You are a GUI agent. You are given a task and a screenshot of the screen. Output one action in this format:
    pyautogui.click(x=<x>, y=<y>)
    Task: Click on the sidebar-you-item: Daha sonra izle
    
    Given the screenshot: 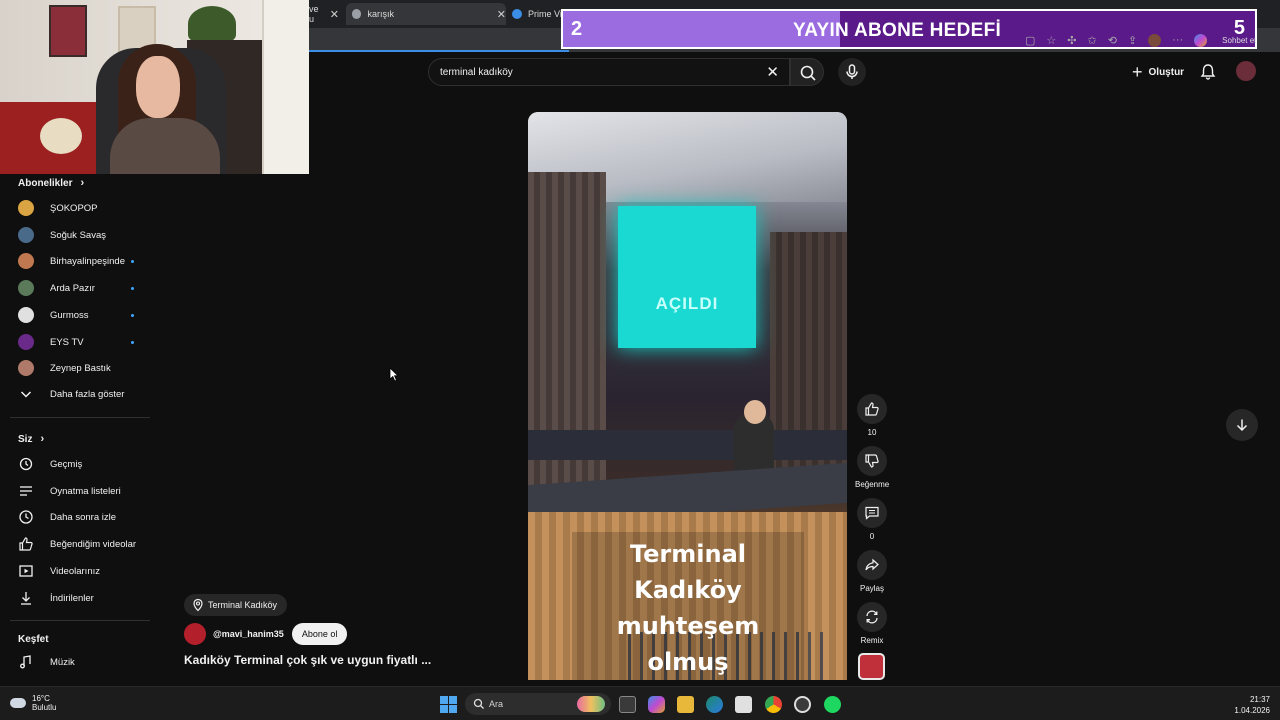 What is the action you would take?
    pyautogui.click(x=78, y=517)
    